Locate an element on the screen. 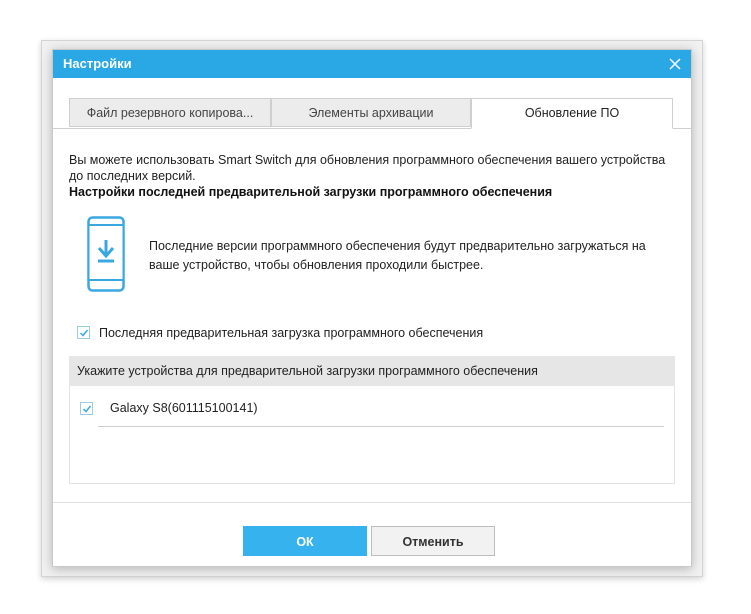  tab-backup-items: Элементы архивации is located at coordinates (371, 112).